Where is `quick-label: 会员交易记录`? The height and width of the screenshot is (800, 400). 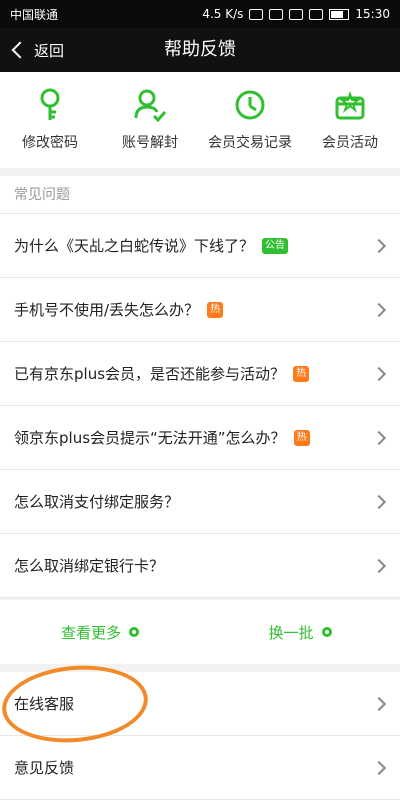 quick-label: 会员交易记录 is located at coordinates (250, 143).